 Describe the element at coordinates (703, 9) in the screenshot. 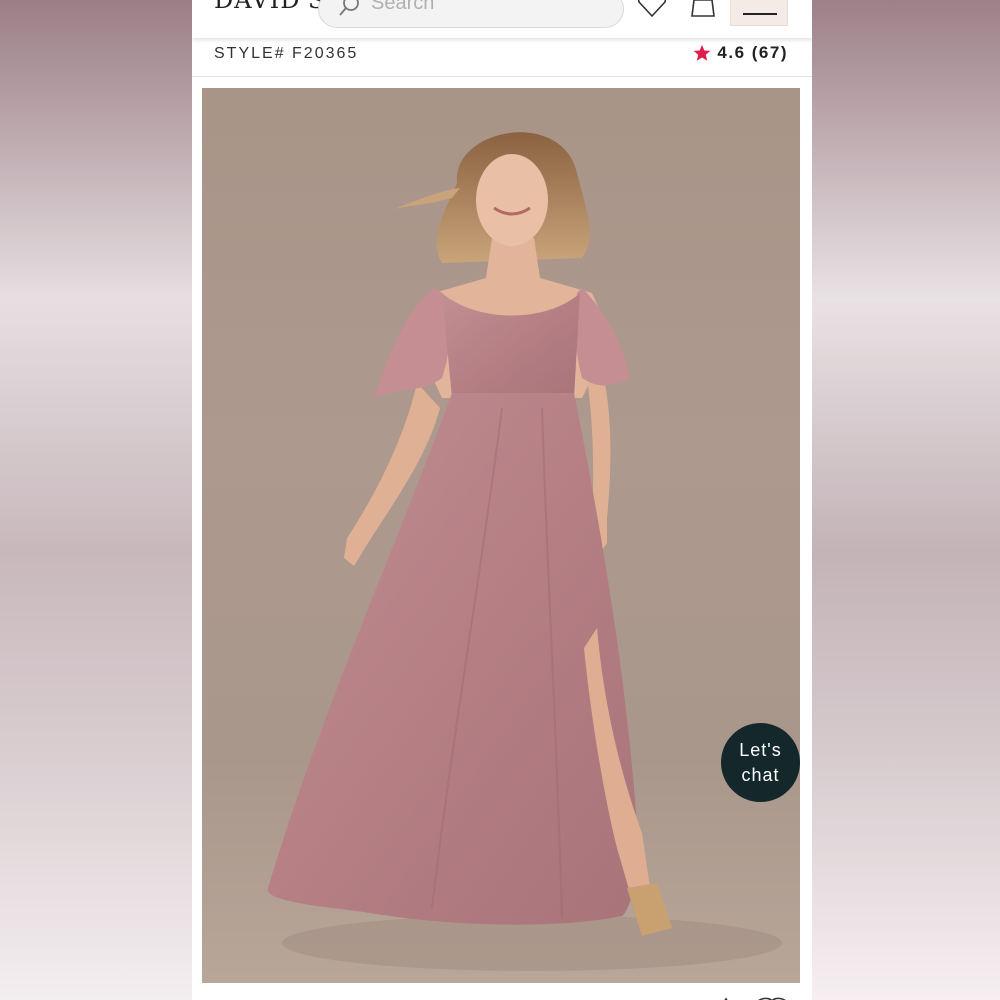

I see `bag-icon` at that location.